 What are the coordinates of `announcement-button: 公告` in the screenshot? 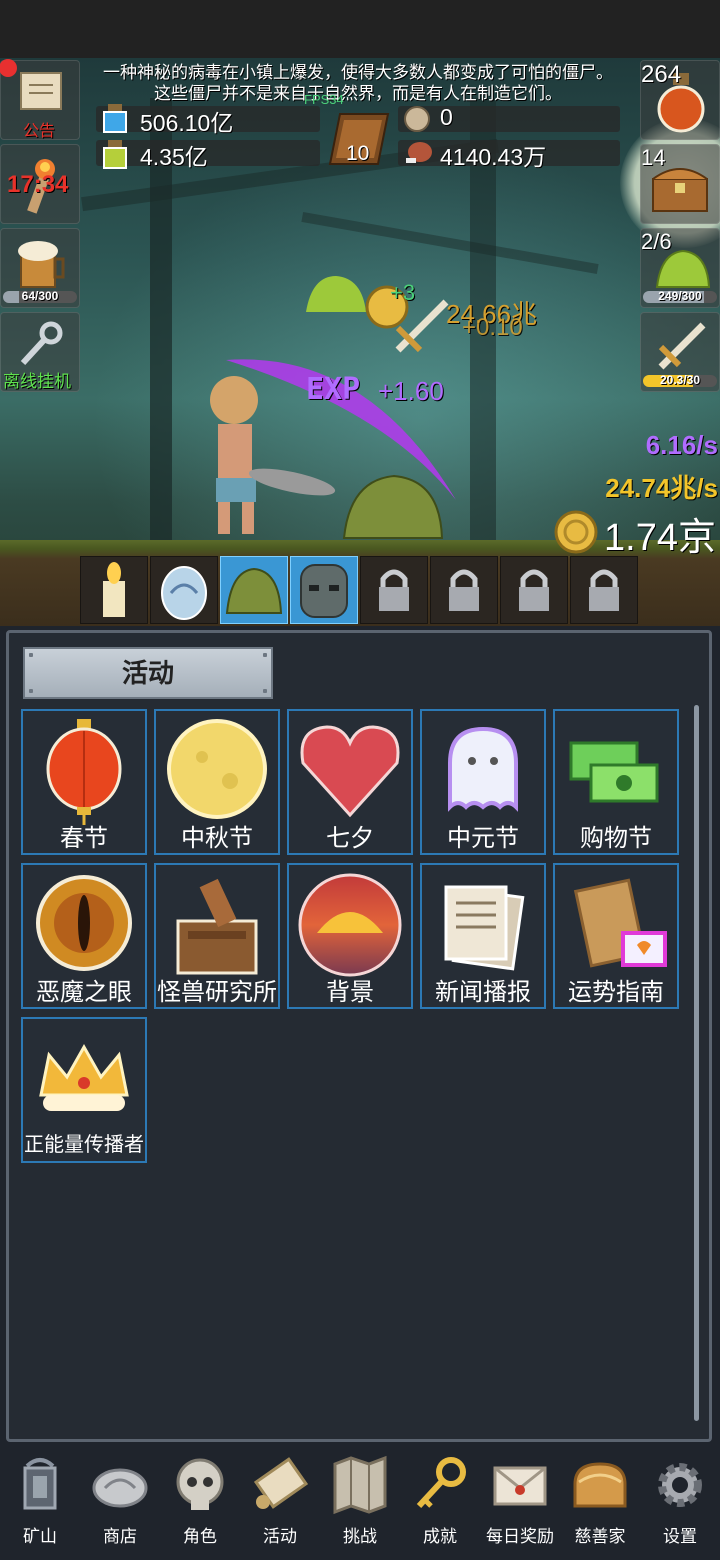 It's located at (40, 99).